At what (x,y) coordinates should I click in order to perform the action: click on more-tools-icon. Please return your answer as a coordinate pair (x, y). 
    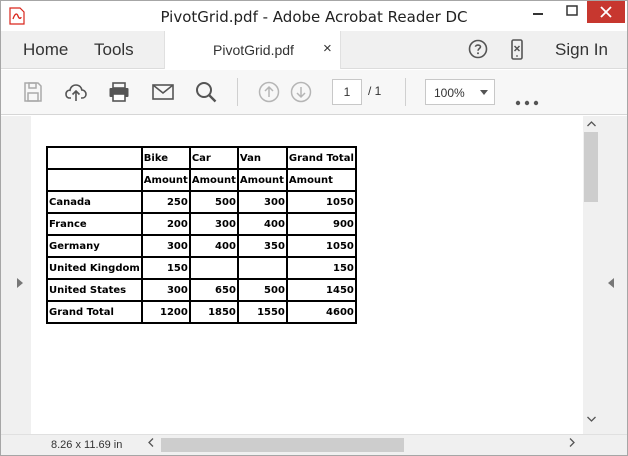
    Looking at the image, I should click on (527, 100).